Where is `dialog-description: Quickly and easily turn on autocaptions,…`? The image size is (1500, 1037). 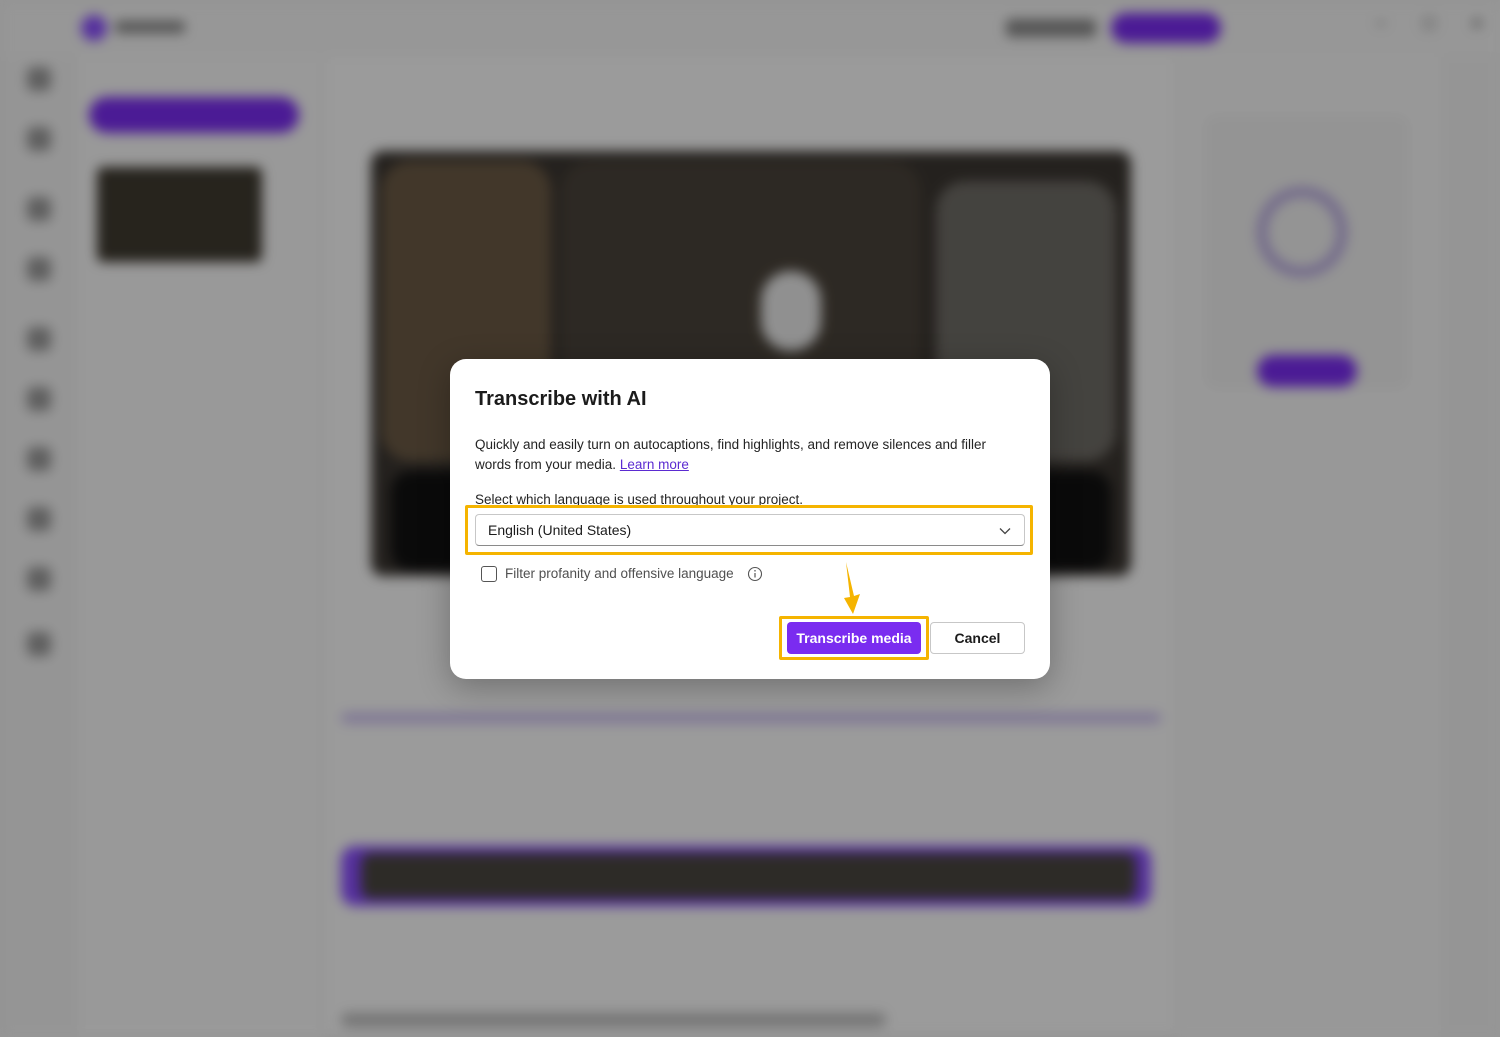
dialog-description: Quickly and easily turn on autocaptions,… is located at coordinates (750, 455).